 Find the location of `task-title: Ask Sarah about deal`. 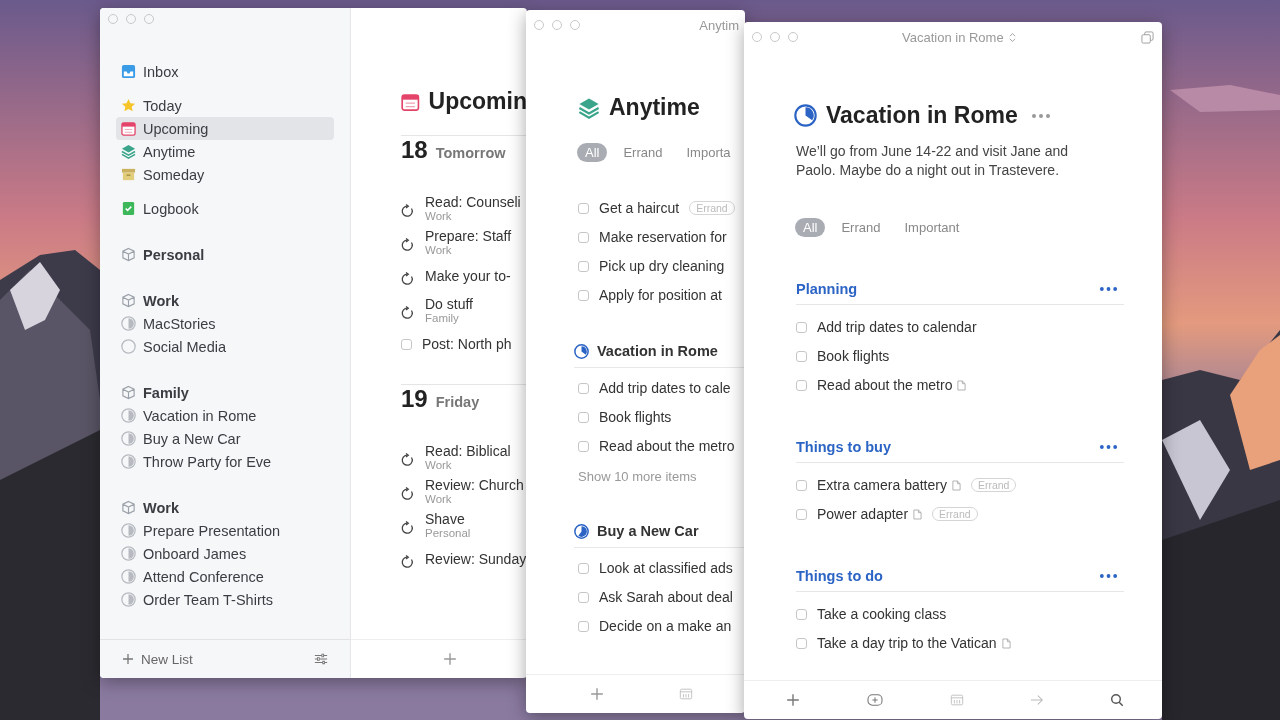

task-title: Ask Sarah about deal is located at coordinates (666, 597).